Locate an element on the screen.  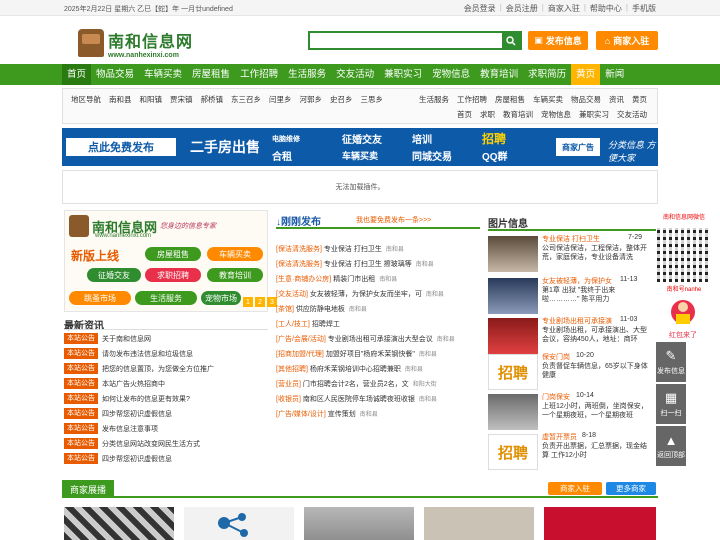
quick-link: 生活服务 is located at coordinates (434, 99).